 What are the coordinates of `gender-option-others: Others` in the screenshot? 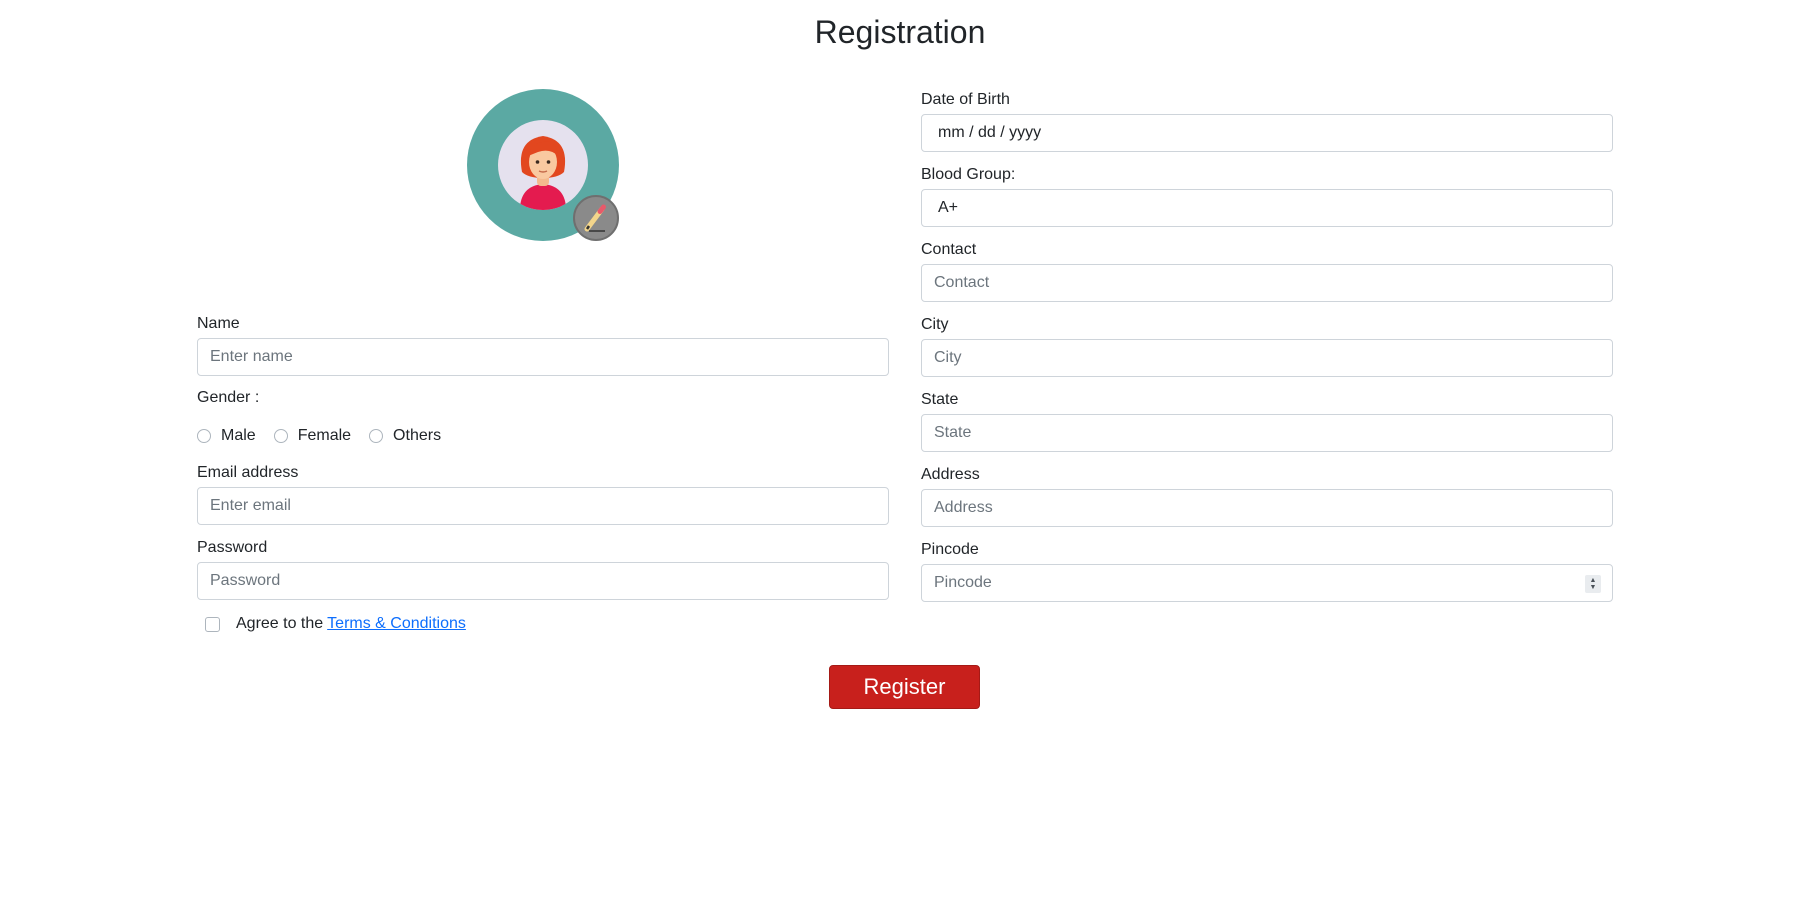 It's located at (405, 436).